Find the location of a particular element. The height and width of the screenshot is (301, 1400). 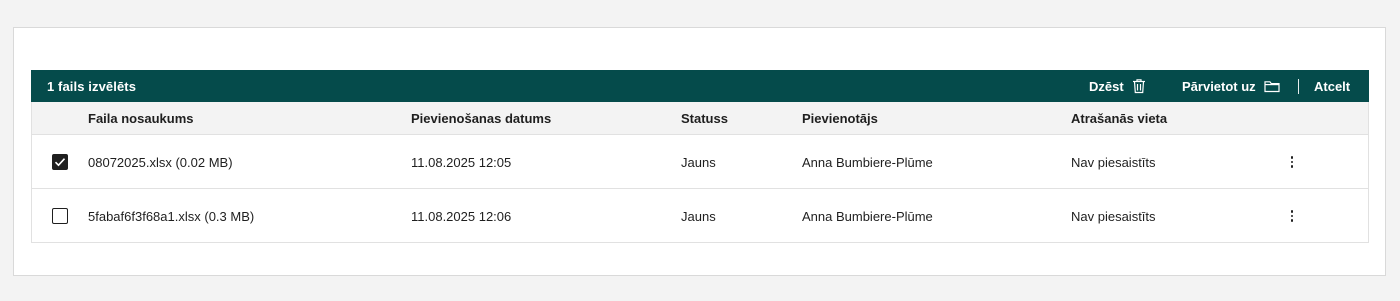

added-date: 11.08.2025 12:06 is located at coordinates (461, 216).